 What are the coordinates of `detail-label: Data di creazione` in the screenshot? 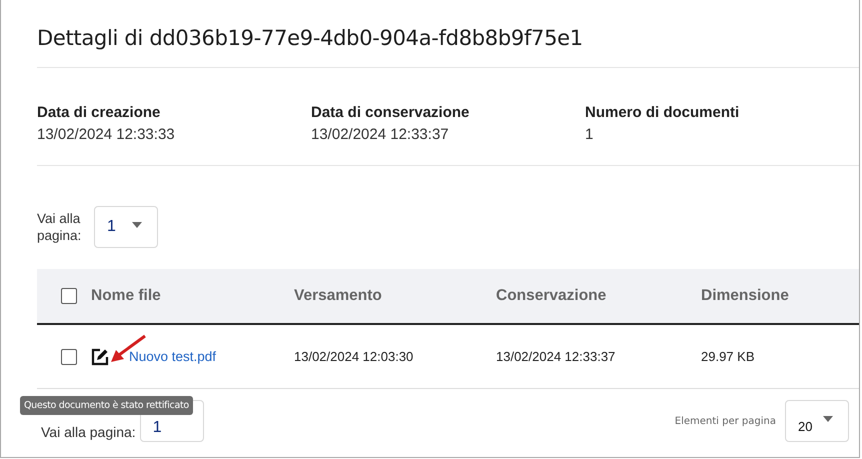 It's located at (99, 113).